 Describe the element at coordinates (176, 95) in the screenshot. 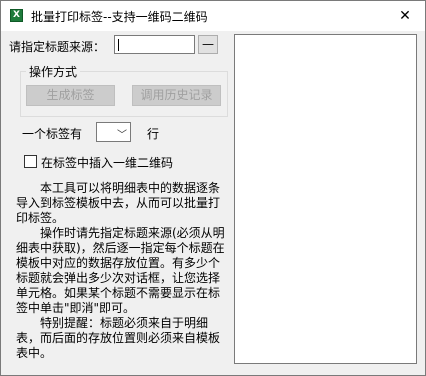

I see `load-history-button: 调用历史记录` at that location.